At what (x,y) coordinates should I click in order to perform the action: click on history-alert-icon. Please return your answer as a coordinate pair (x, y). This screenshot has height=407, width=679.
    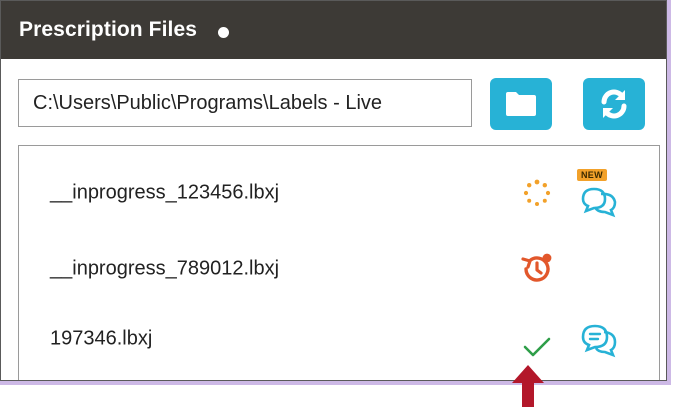
    Looking at the image, I should click on (537, 269).